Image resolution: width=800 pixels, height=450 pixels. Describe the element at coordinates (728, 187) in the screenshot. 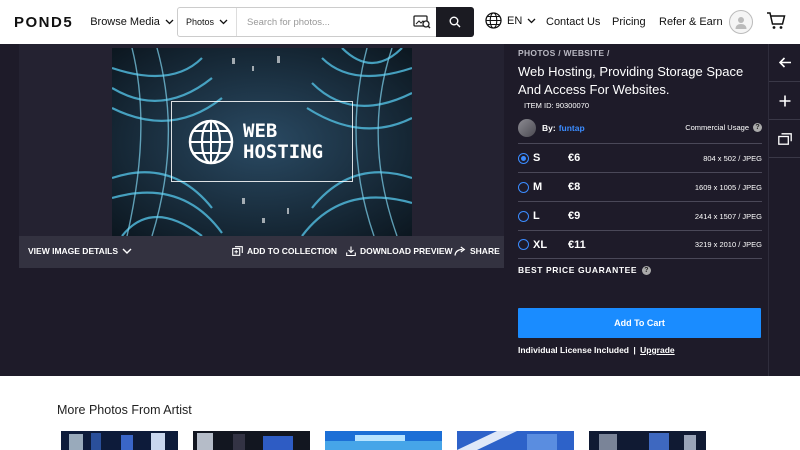

I see `size-dimensions: 1609 x 1005 / JPEG` at that location.